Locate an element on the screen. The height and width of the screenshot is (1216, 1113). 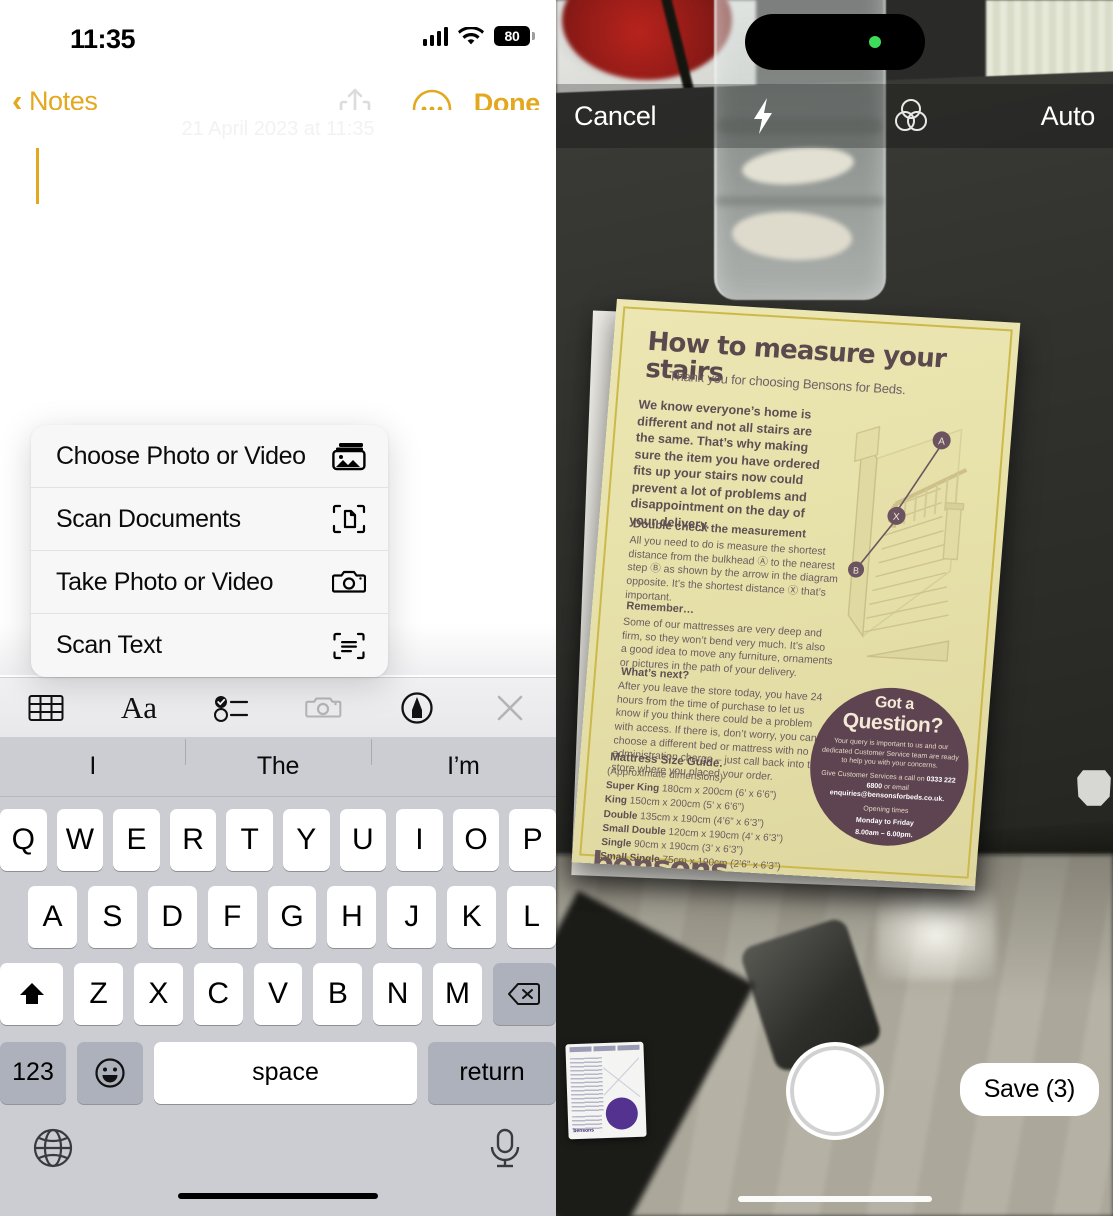
emoji-key is located at coordinates (110, 1072).